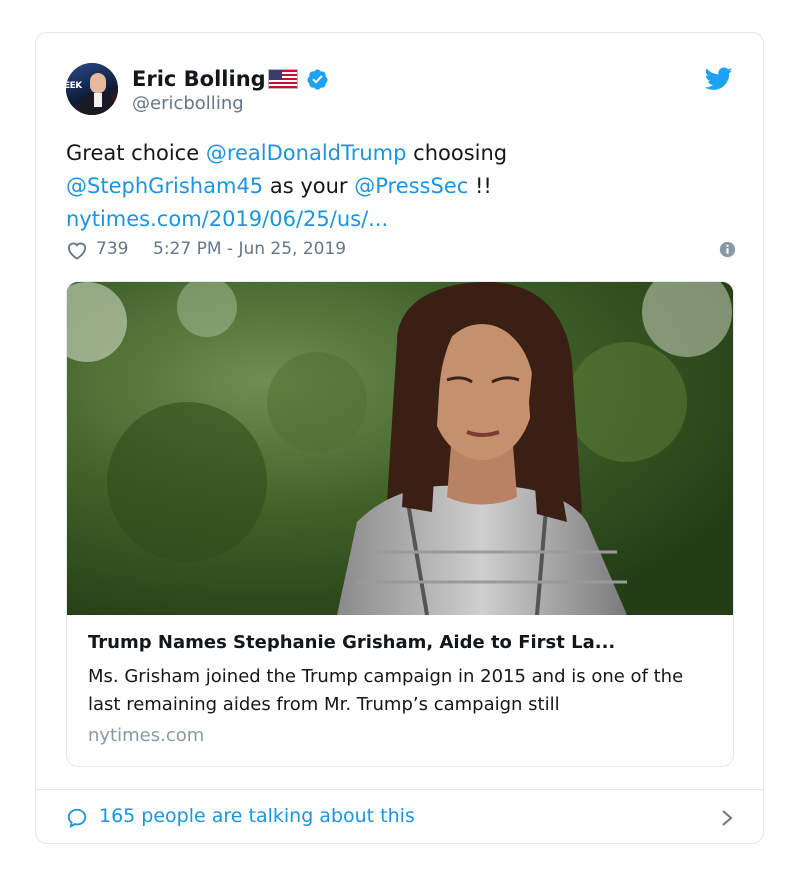  I want to click on speech-bubble-icon, so click(77, 818).